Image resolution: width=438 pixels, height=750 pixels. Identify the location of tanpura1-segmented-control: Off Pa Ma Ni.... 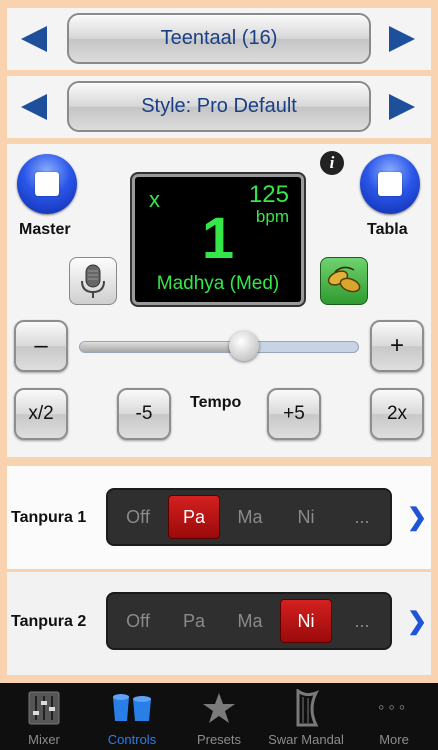
(249, 517).